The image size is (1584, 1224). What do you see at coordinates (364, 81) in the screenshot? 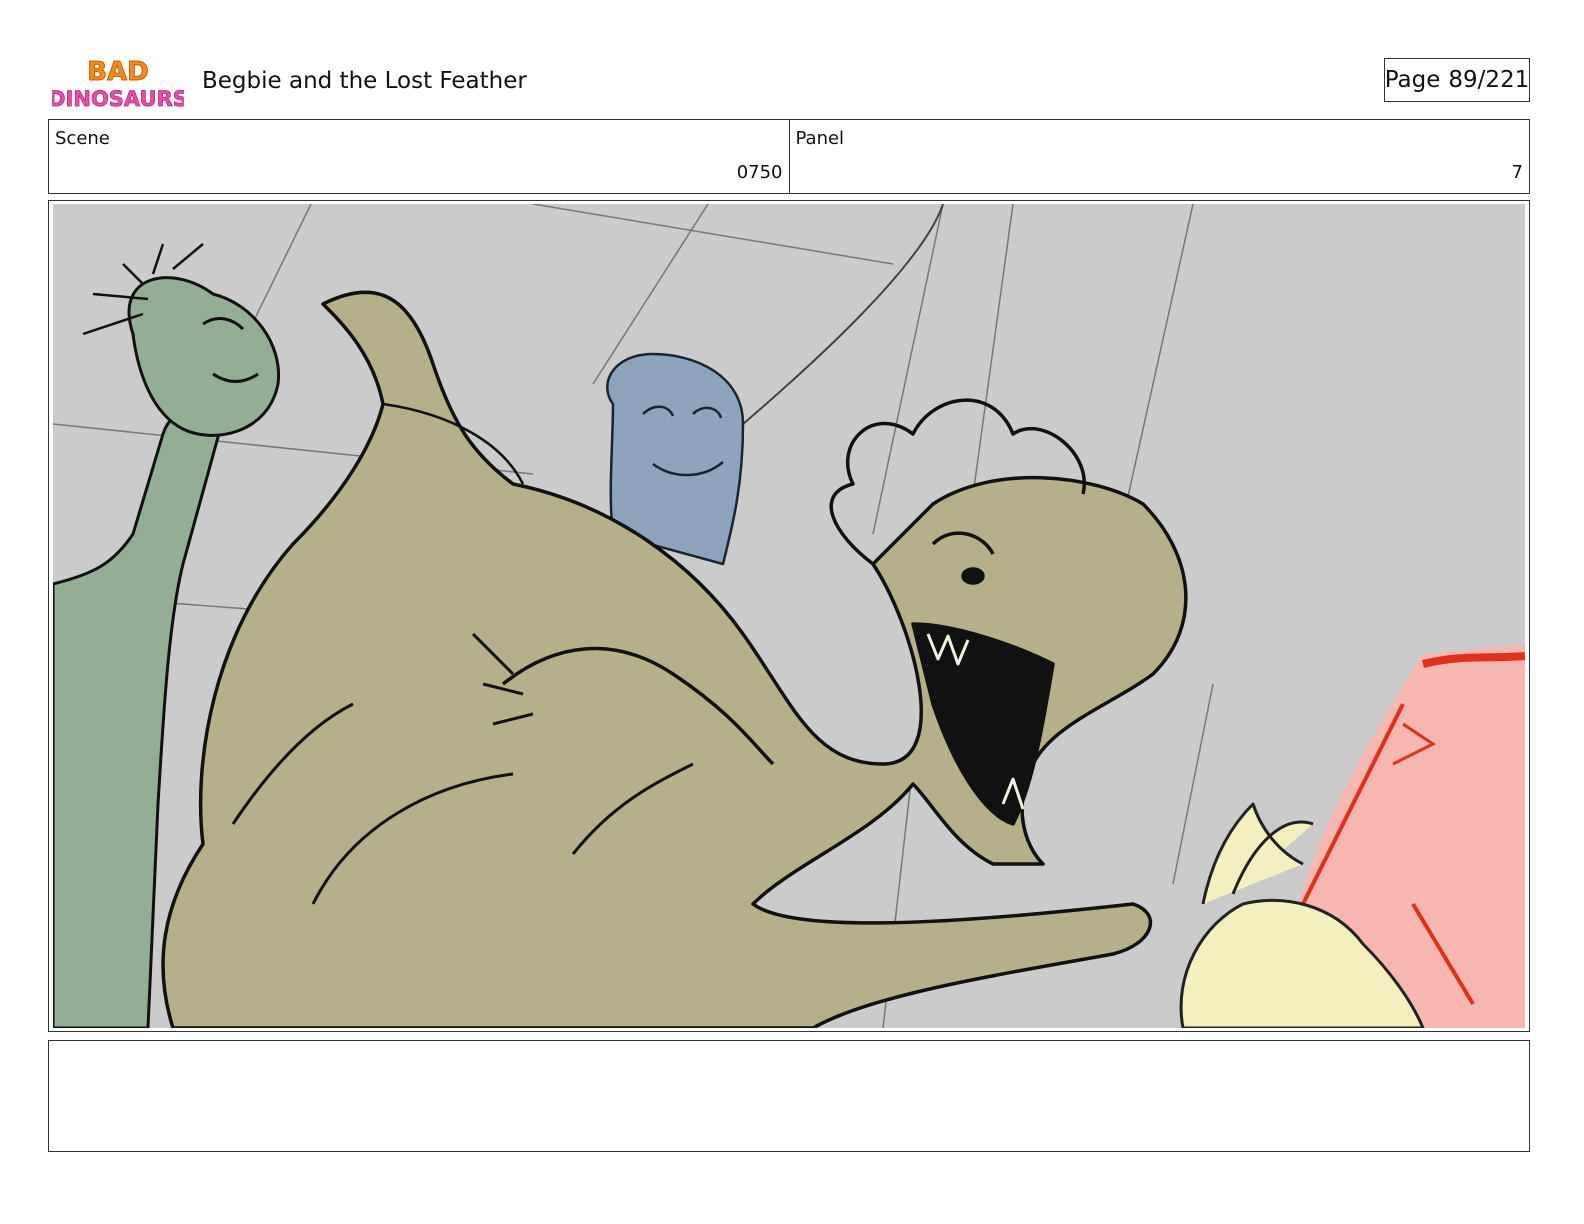
I see `document-title: Begbie and the Lost Feather` at bounding box center [364, 81].